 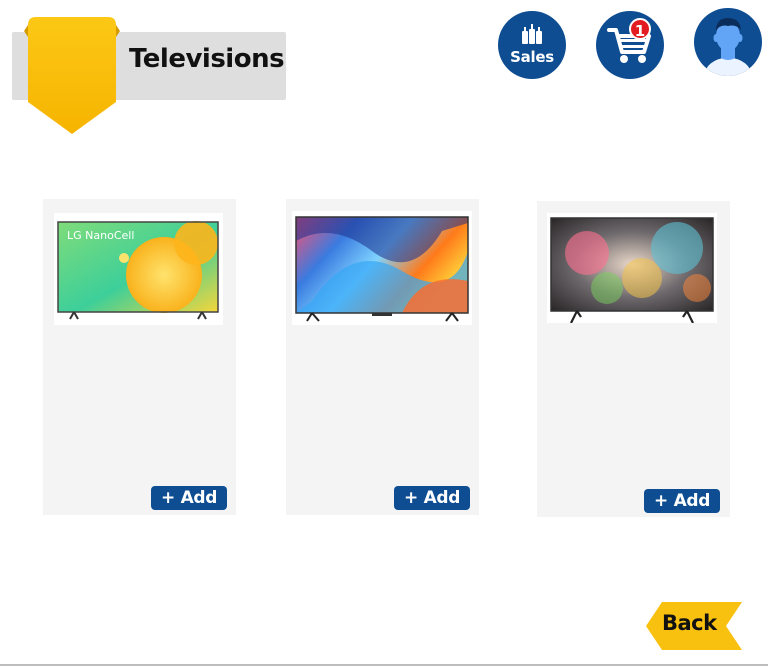 What do you see at coordinates (189, 498) in the screenshot?
I see `add-button-1: + Add` at bounding box center [189, 498].